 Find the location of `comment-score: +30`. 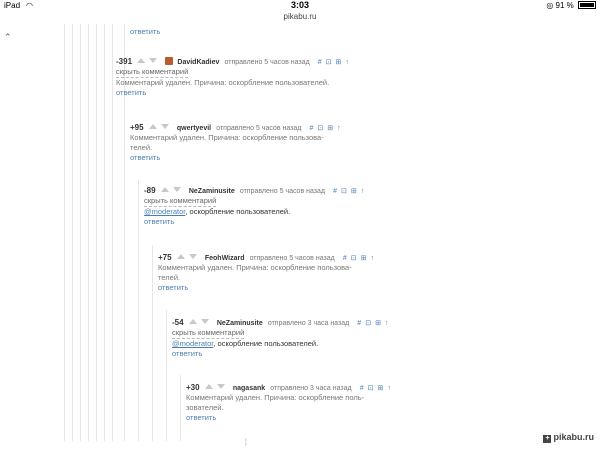

comment-score: +30 is located at coordinates (193, 387).